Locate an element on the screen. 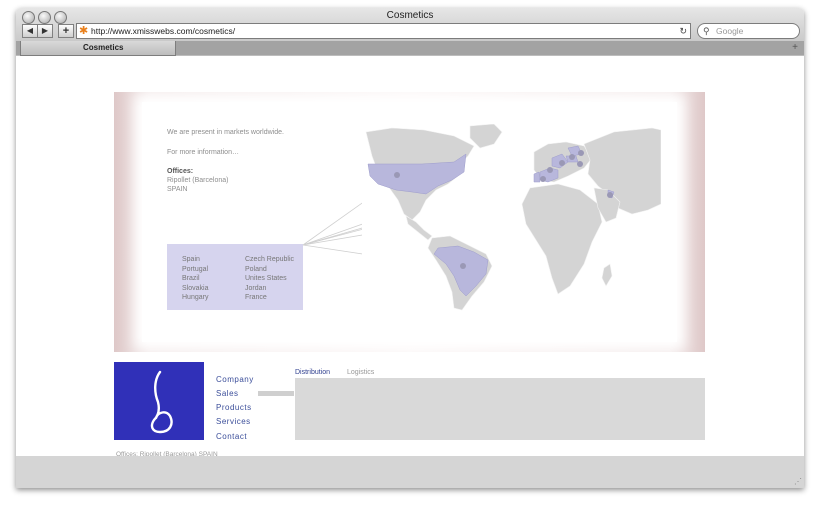 This screenshot has height=529, width=820. forward-button: ▶ is located at coordinates (45, 31).